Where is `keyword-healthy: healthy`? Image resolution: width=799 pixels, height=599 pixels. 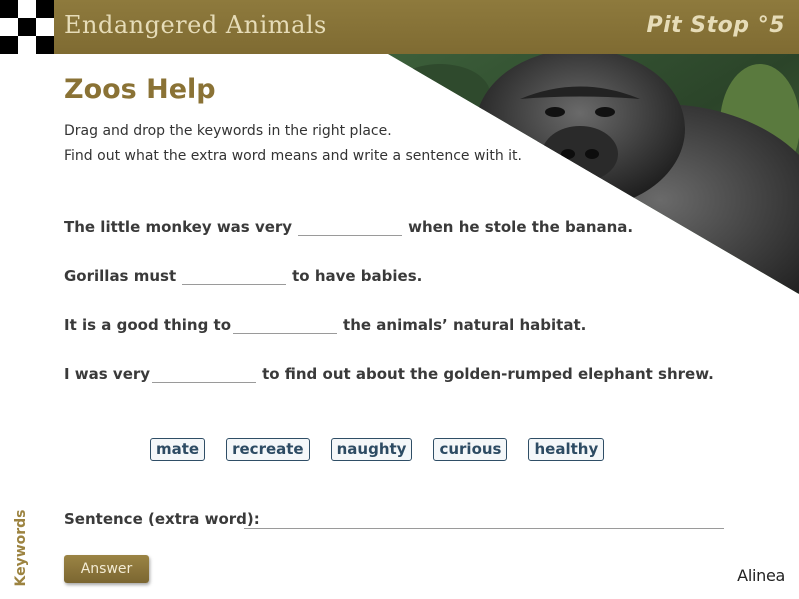 keyword-healthy: healthy is located at coordinates (566, 449).